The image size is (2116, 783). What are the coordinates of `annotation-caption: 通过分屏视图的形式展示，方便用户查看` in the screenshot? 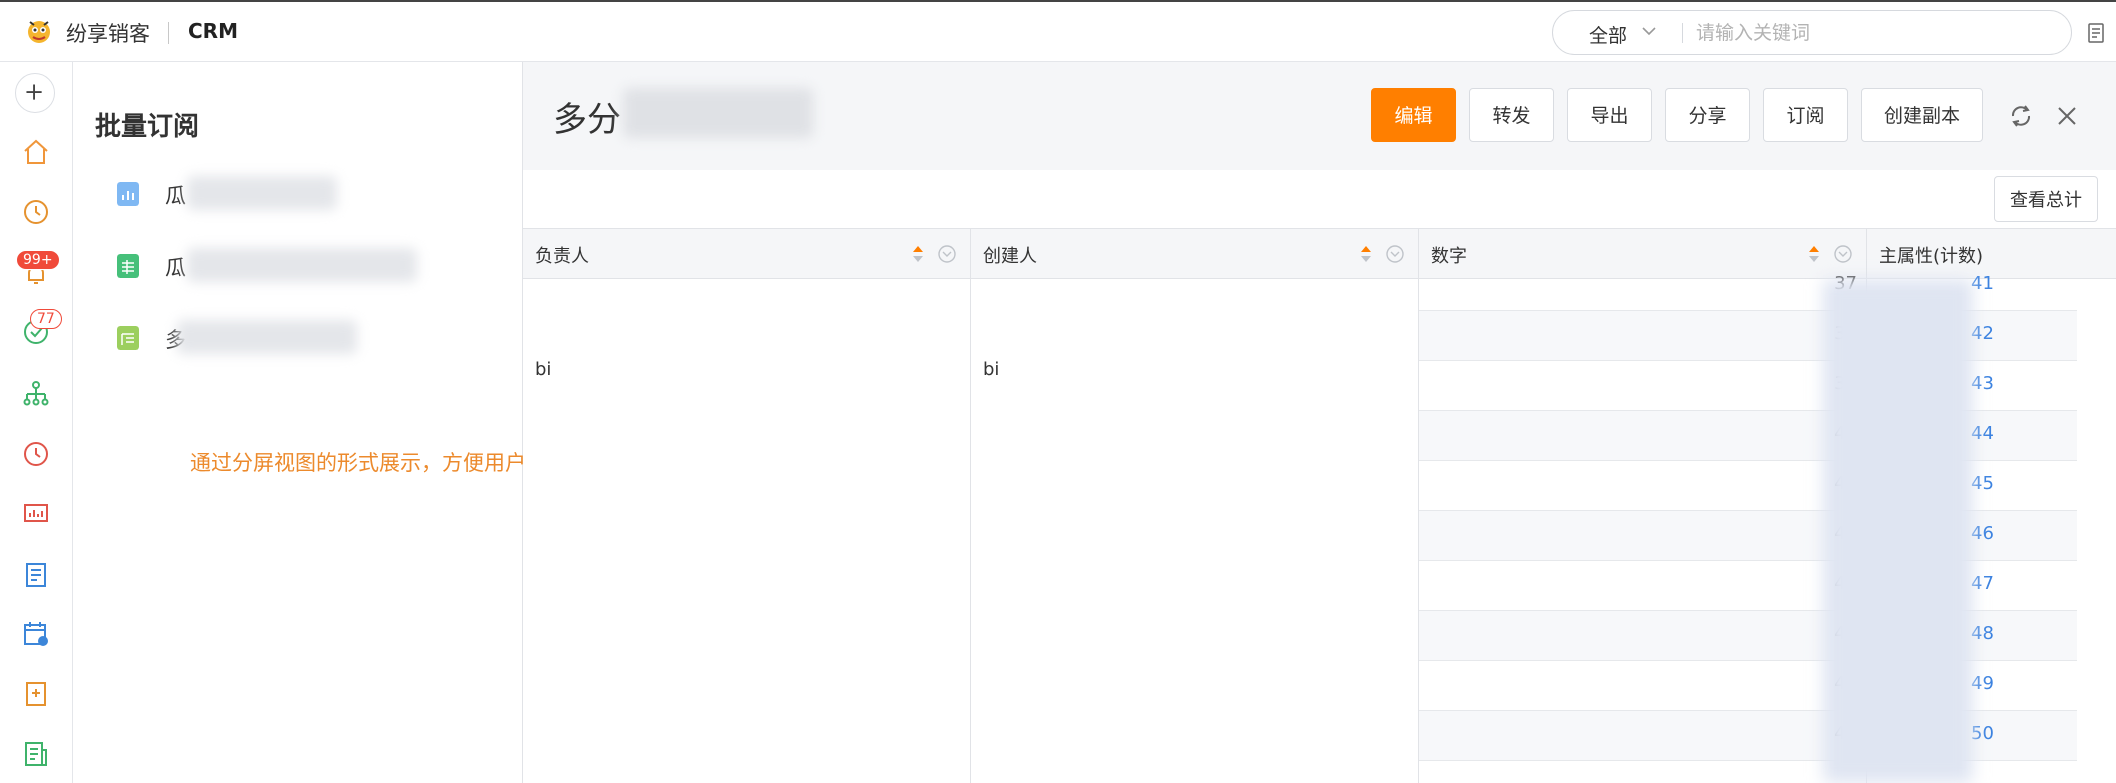 It's located at (379, 463).